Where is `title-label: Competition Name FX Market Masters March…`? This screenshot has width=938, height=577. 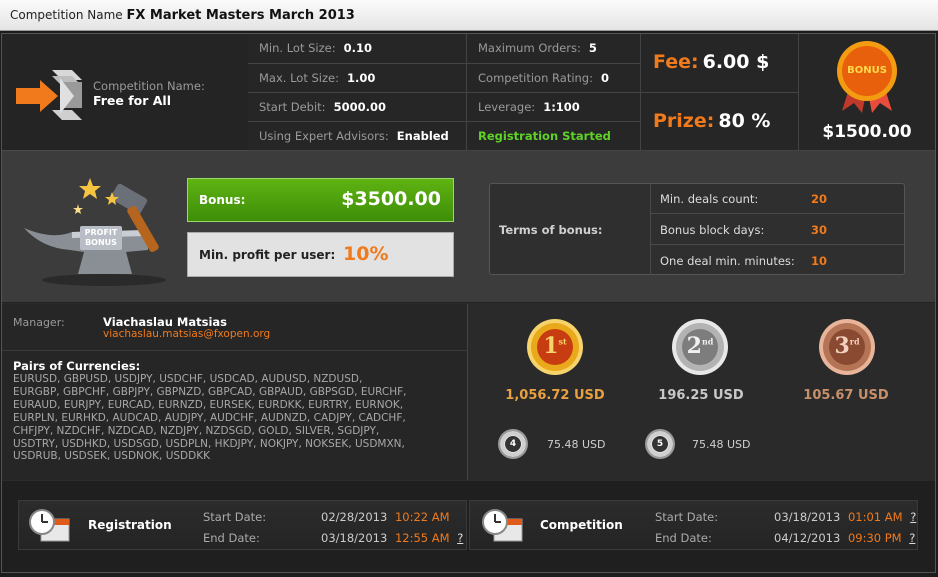 title-label: Competition Name FX Market Masters March… is located at coordinates (182, 15).